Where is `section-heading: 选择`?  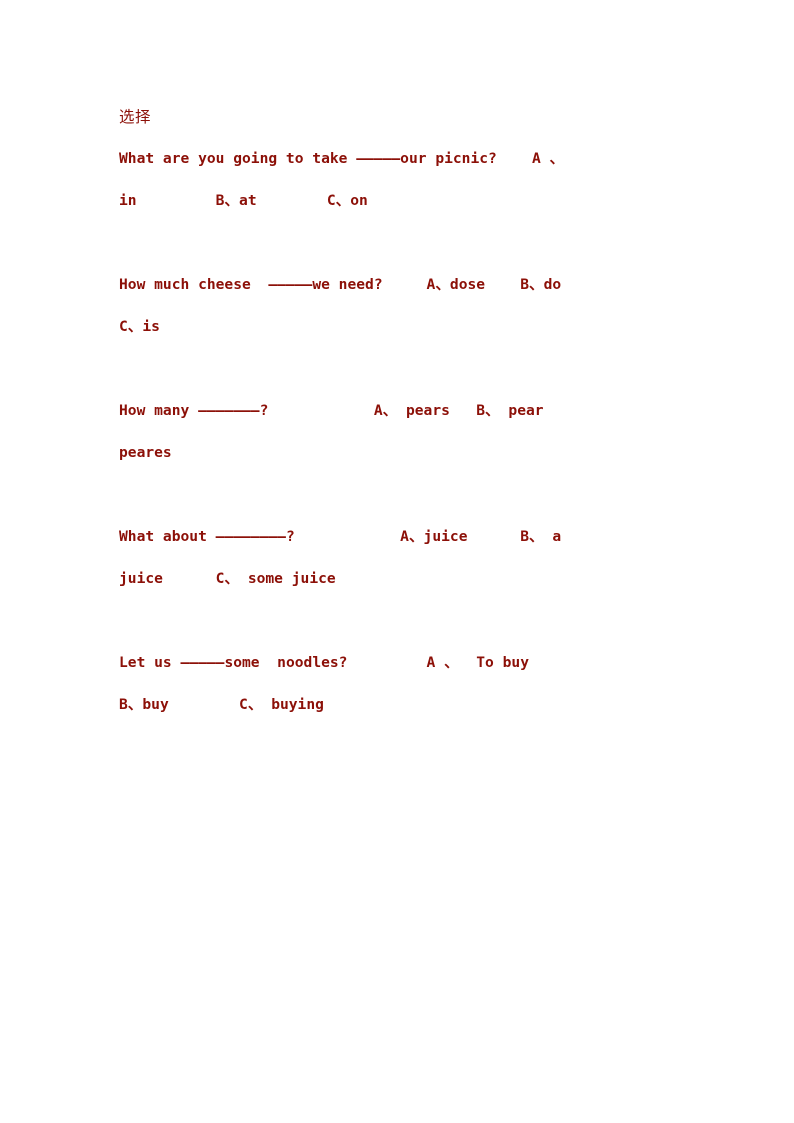
section-heading: 选择 is located at coordinates (135, 117).